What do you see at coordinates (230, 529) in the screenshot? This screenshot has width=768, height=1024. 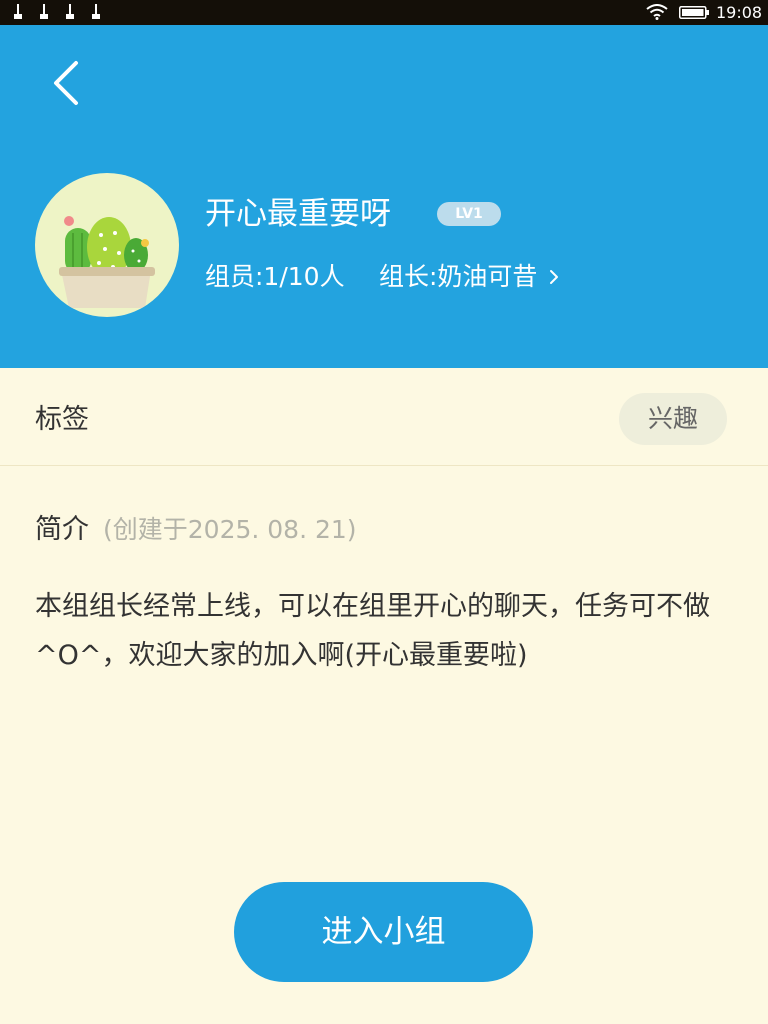 I see `created-date: (创建于2025. 08. 21)` at bounding box center [230, 529].